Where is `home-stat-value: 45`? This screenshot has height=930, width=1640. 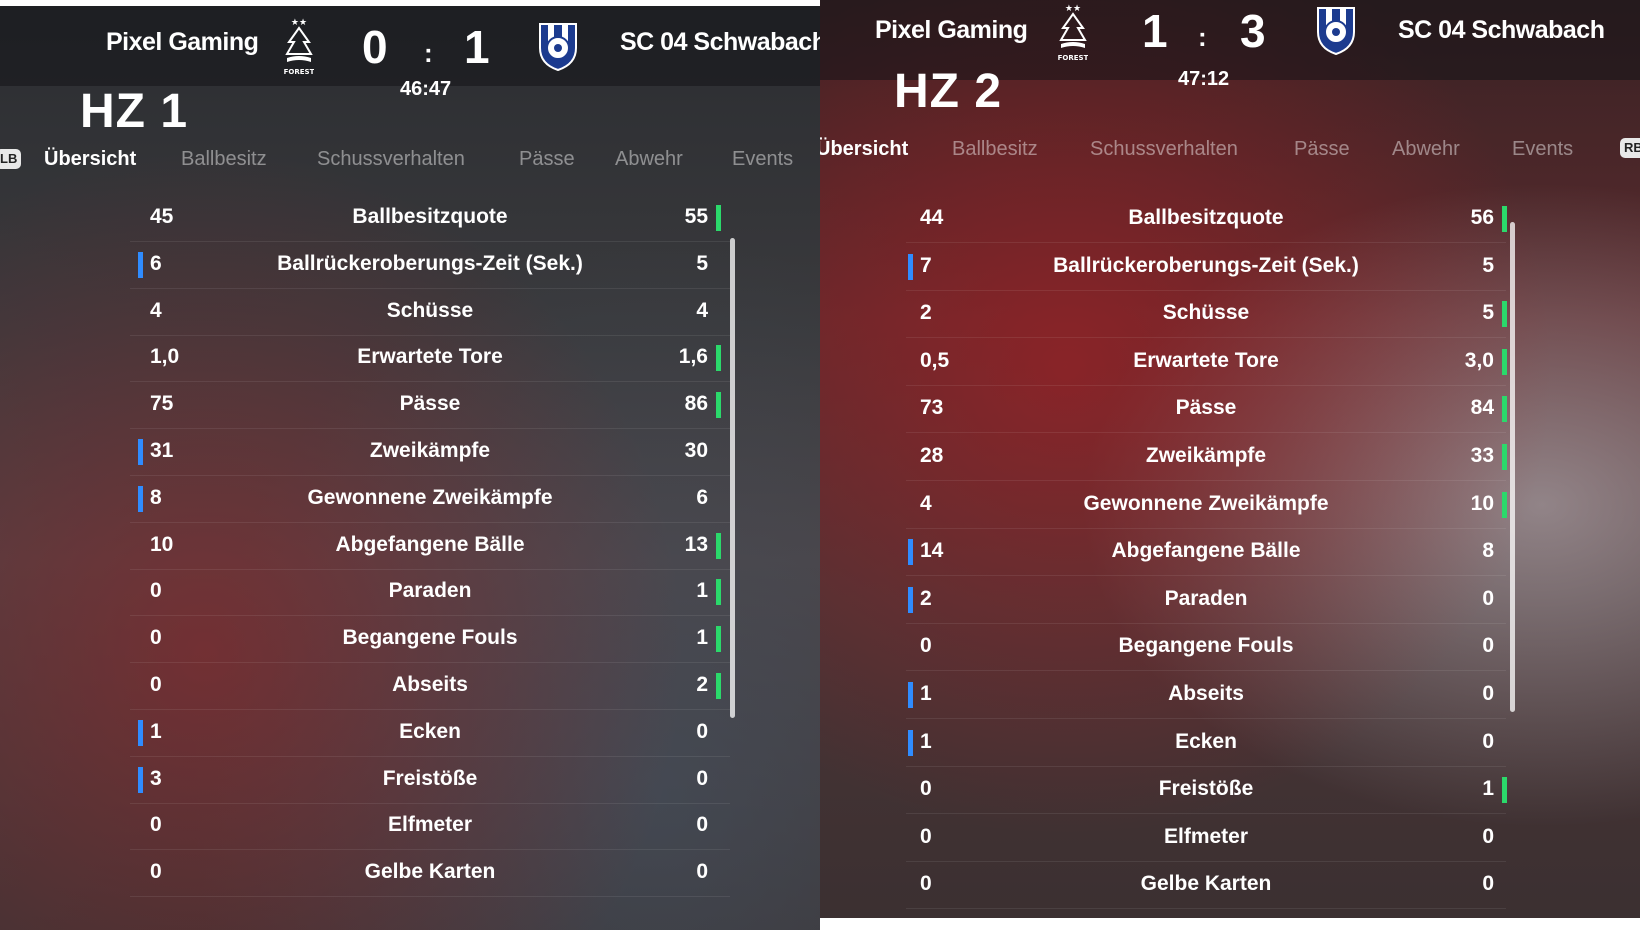 home-stat-value: 45 is located at coordinates (162, 216).